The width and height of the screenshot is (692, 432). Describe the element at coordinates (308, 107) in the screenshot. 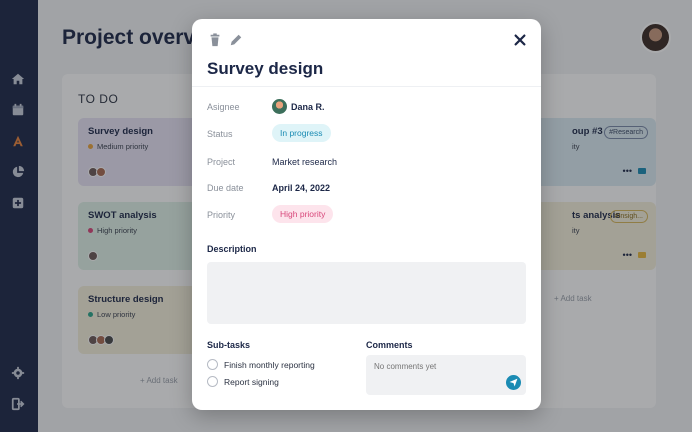

I see `assignee-value: Dana R.` at that location.